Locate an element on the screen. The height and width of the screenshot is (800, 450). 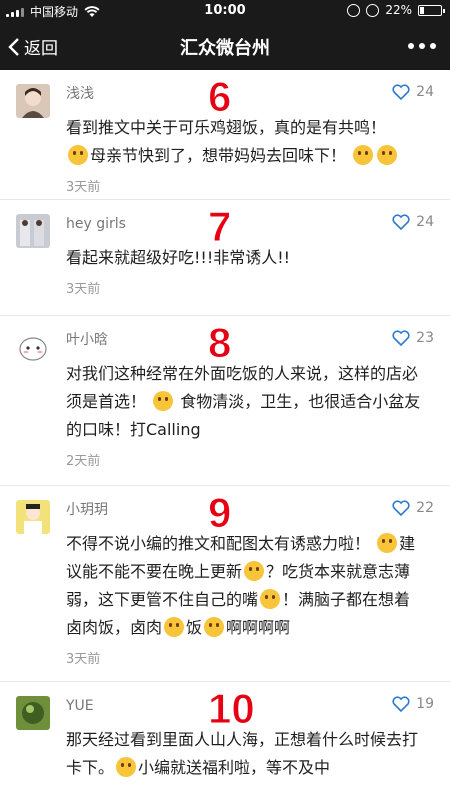
text-segment: 看到推文中关于可乐鸡翅饭，真的是有共鸣！ is located at coordinates (226, 127).